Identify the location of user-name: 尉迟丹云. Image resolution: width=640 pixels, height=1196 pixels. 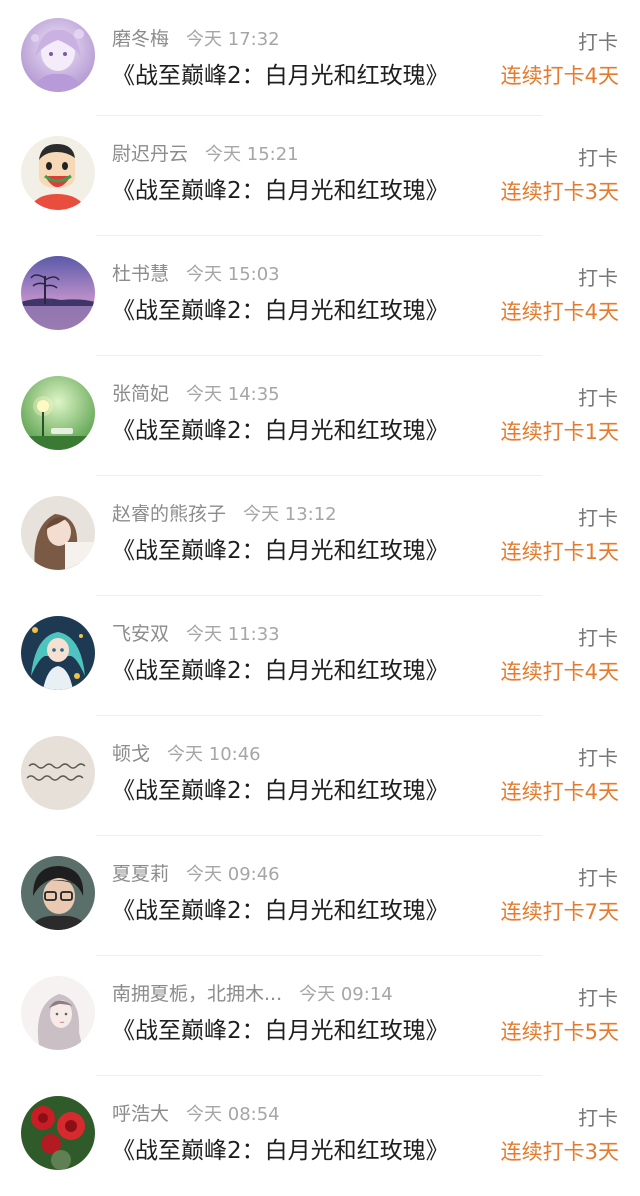
(150, 154).